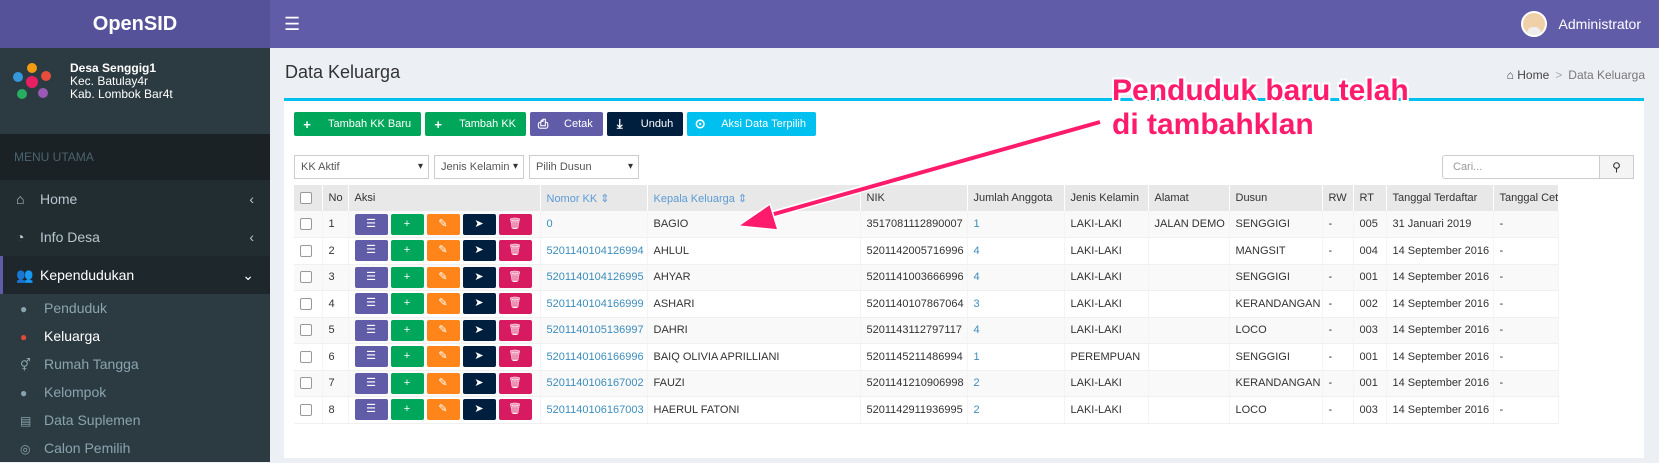 This screenshot has width=1659, height=463. What do you see at coordinates (308, 198) in the screenshot?
I see `select-all-checkbox` at bounding box center [308, 198].